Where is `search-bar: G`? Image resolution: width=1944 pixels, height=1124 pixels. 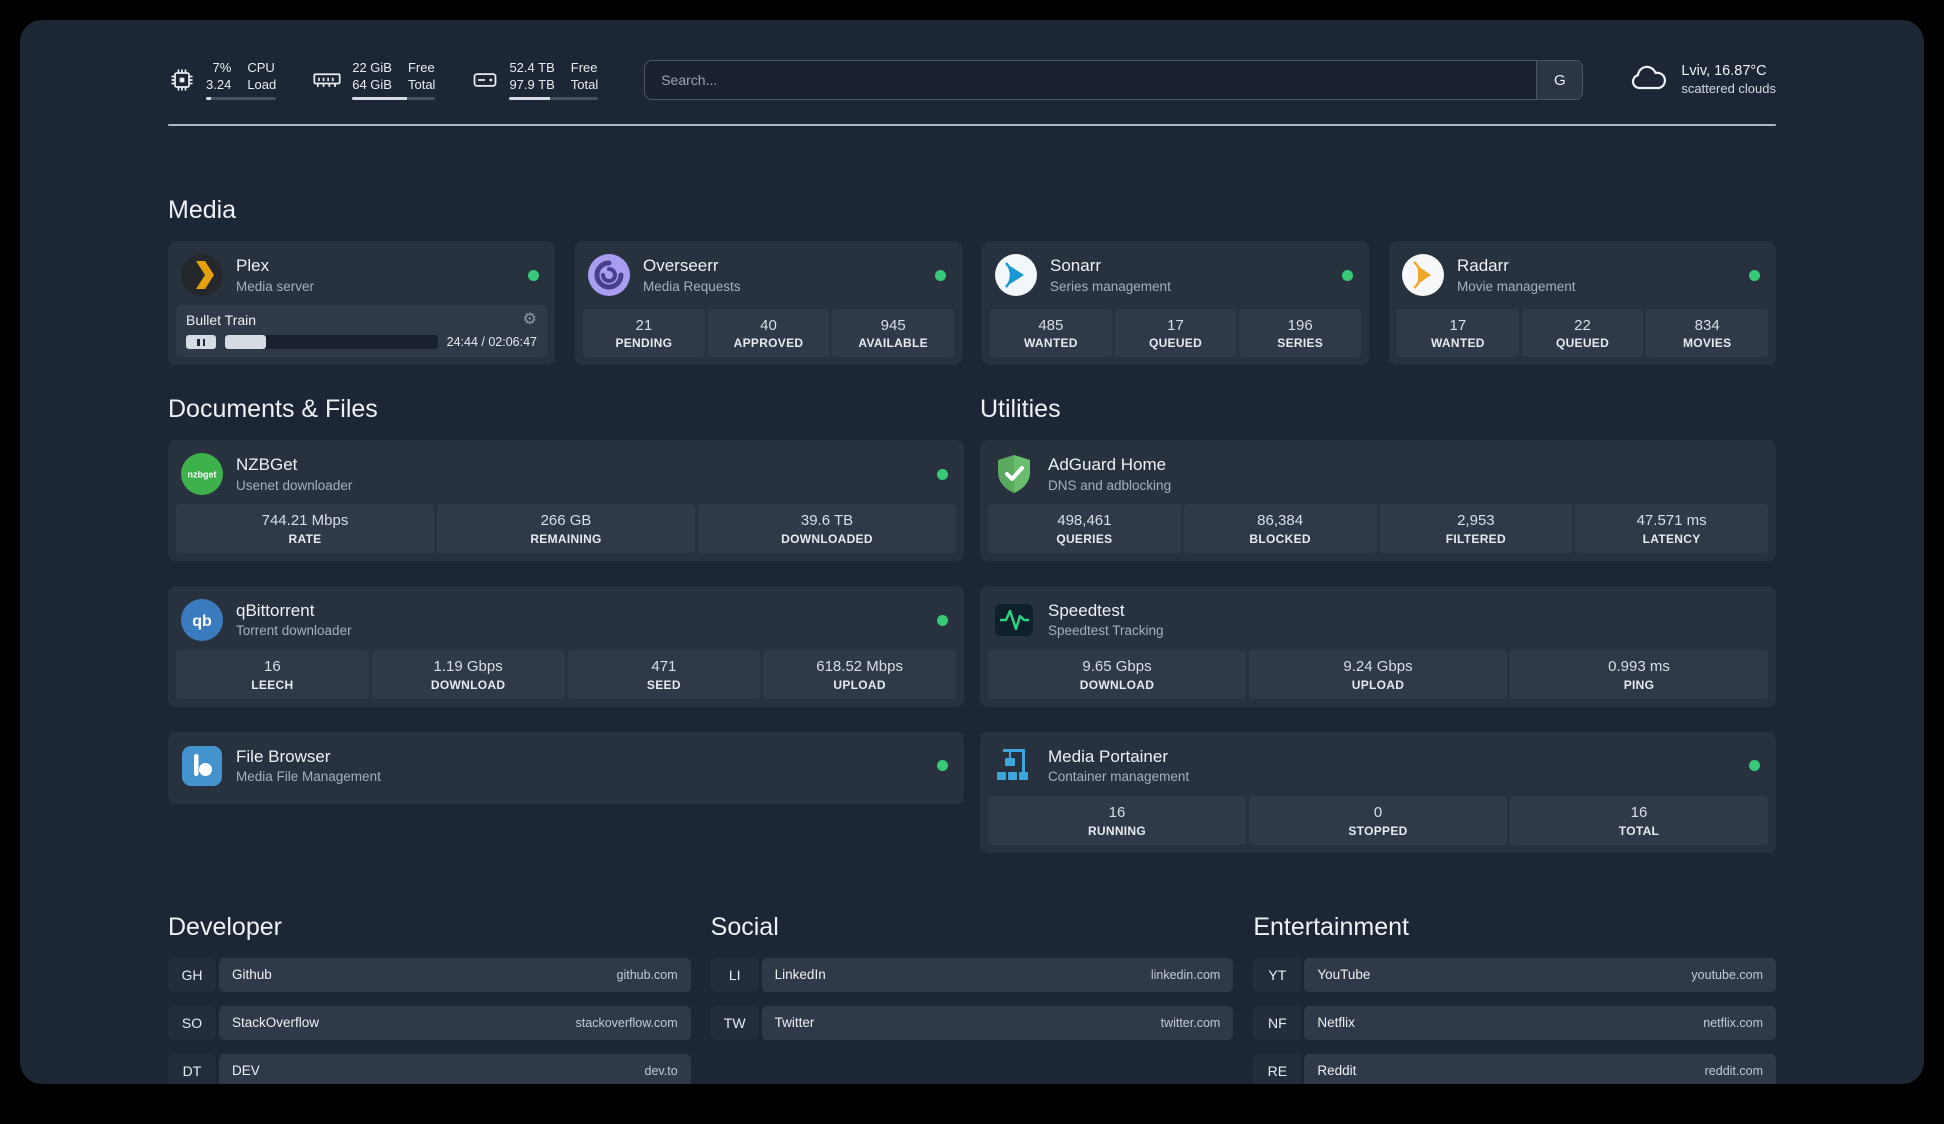 search-bar: G is located at coordinates (1114, 80).